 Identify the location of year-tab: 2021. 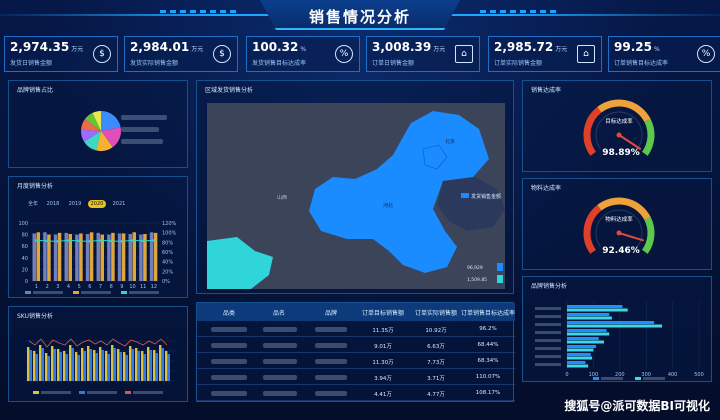
(119, 204).